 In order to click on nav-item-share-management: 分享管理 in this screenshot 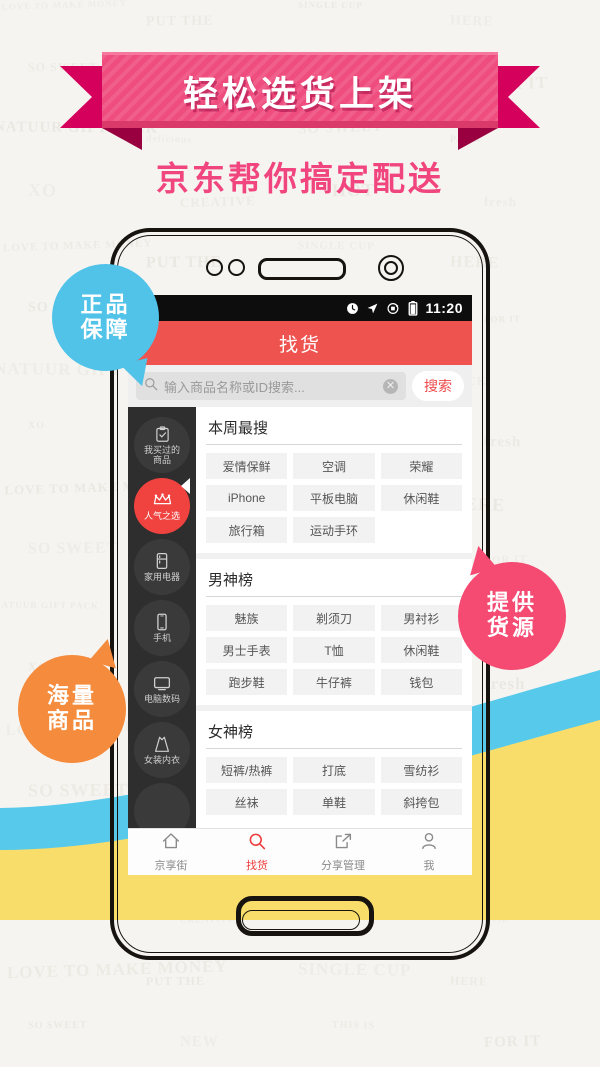, I will do `click(343, 852)`.